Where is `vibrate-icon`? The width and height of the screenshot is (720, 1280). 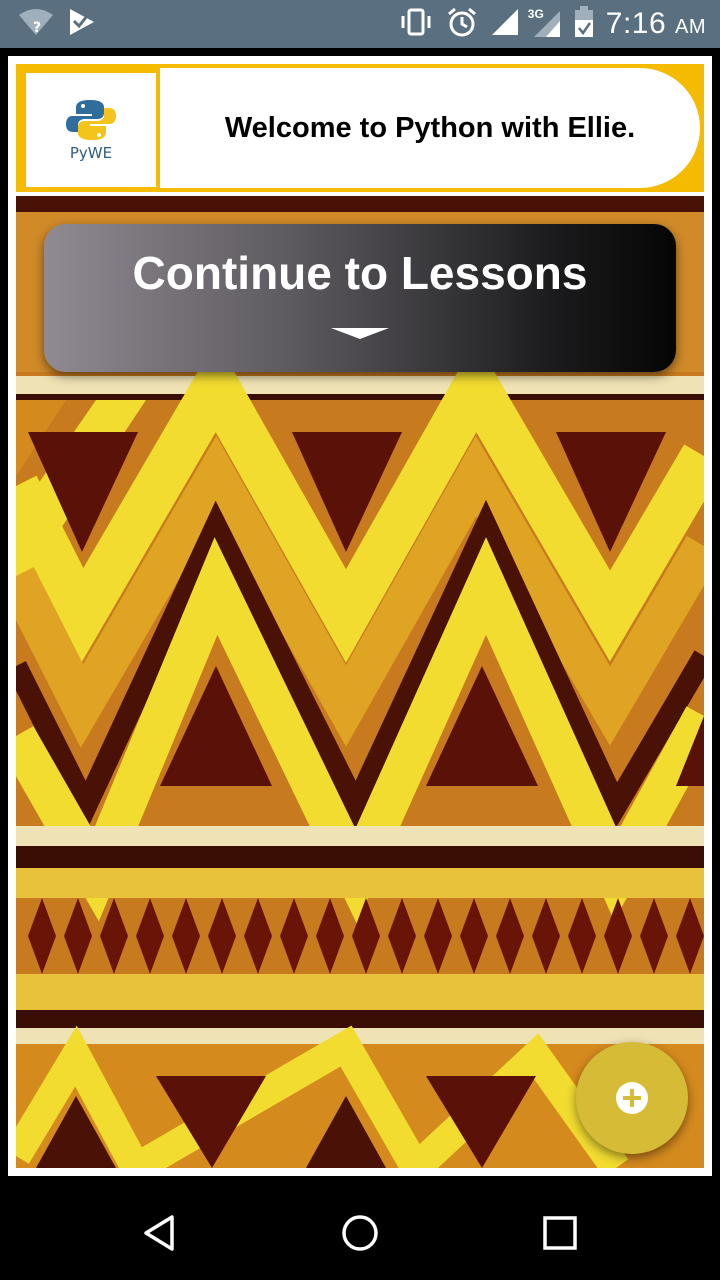 vibrate-icon is located at coordinates (416, 24).